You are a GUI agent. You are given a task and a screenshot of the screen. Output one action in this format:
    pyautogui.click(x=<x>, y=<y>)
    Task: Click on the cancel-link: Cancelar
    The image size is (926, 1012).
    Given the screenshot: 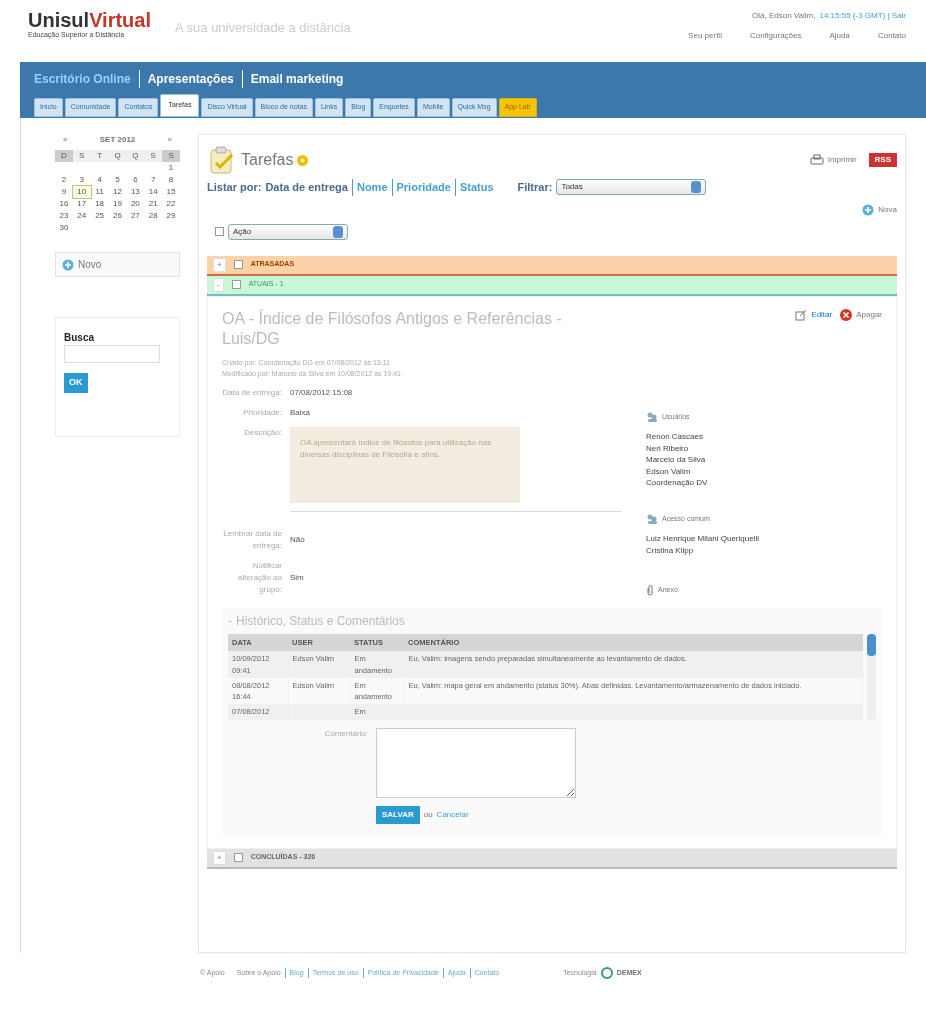 What is the action you would take?
    pyautogui.click(x=452, y=814)
    